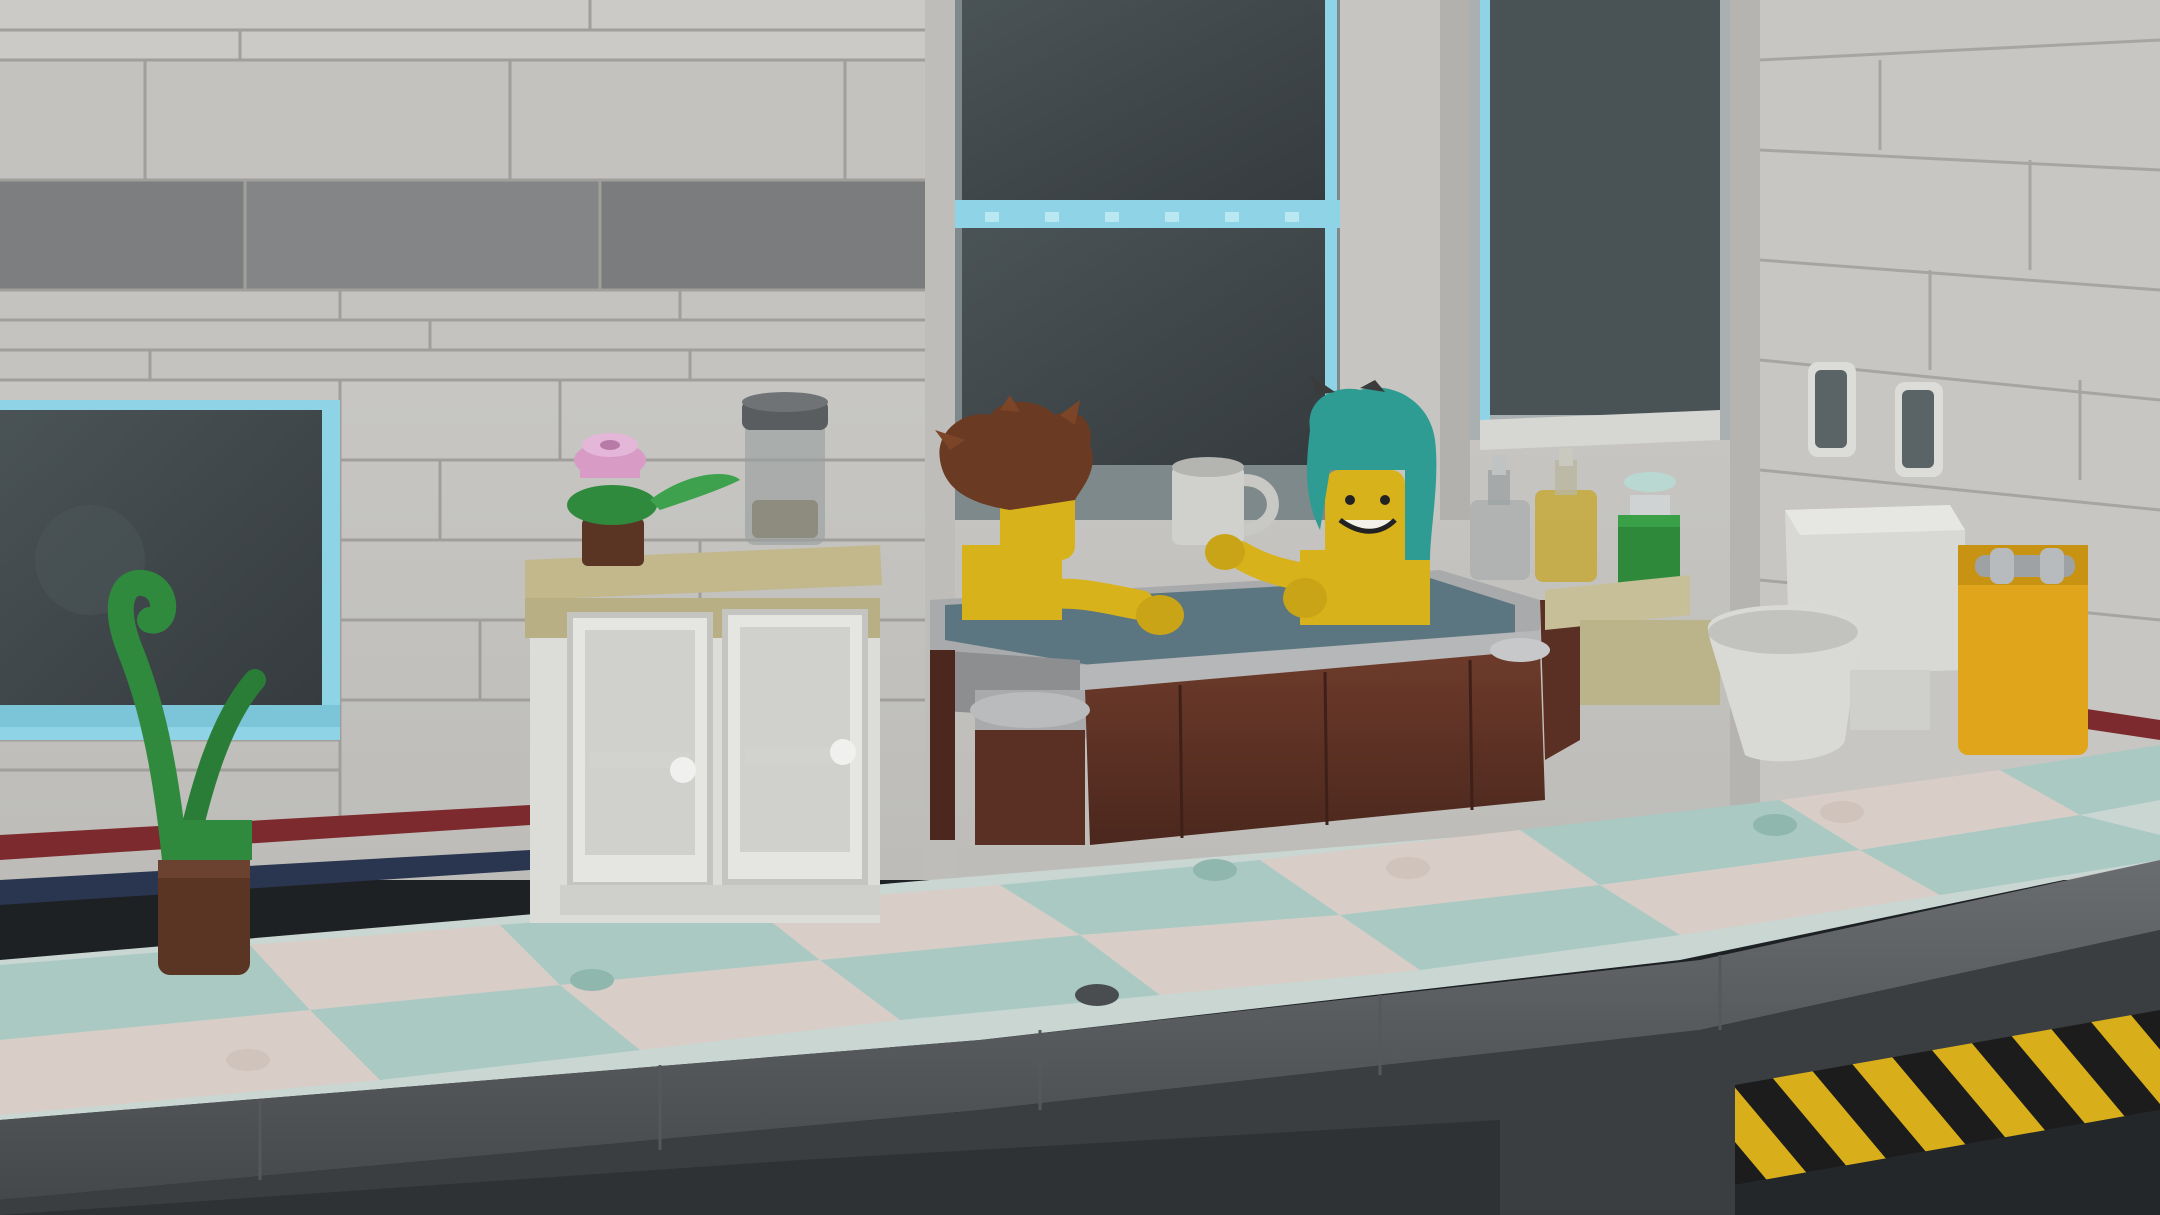 This screenshot has width=2160, height=1215. What do you see at coordinates (170, 570) in the screenshot?
I see `left-window` at bounding box center [170, 570].